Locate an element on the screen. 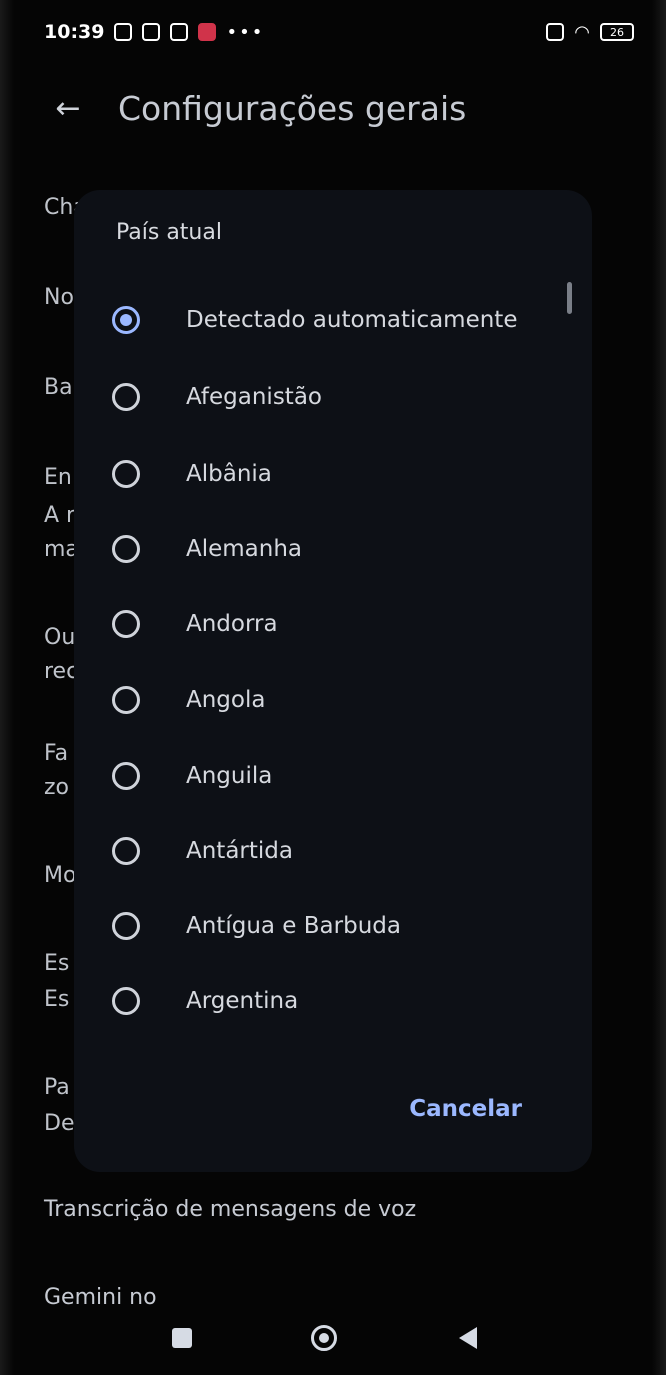 This screenshot has height=1375, width=666. triangle-back-icon is located at coordinates (468, 1338).